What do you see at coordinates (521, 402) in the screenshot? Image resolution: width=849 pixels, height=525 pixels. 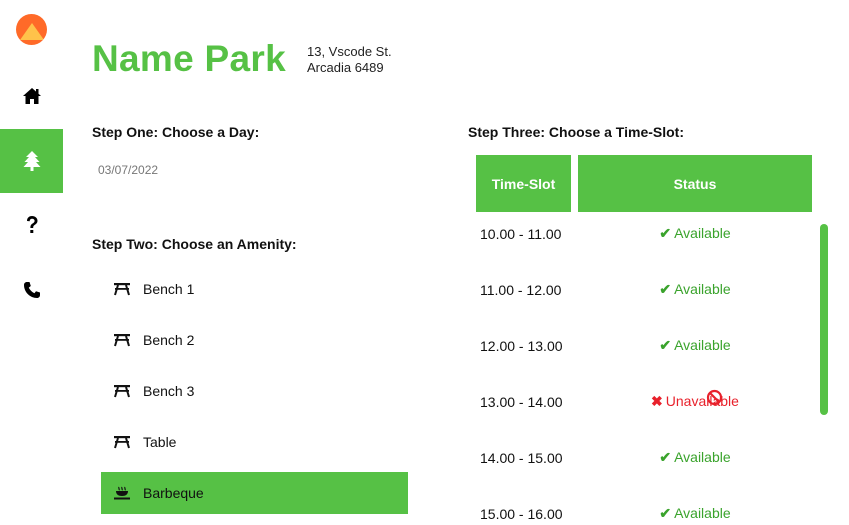 I see `time-slot-cell: 13.00 - 14.00` at bounding box center [521, 402].